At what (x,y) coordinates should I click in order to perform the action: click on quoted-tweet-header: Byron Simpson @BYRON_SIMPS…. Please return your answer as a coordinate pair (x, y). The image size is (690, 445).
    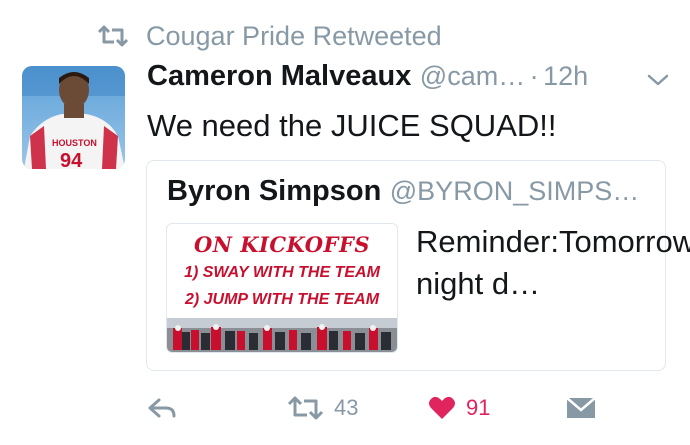
    Looking at the image, I should click on (403, 191).